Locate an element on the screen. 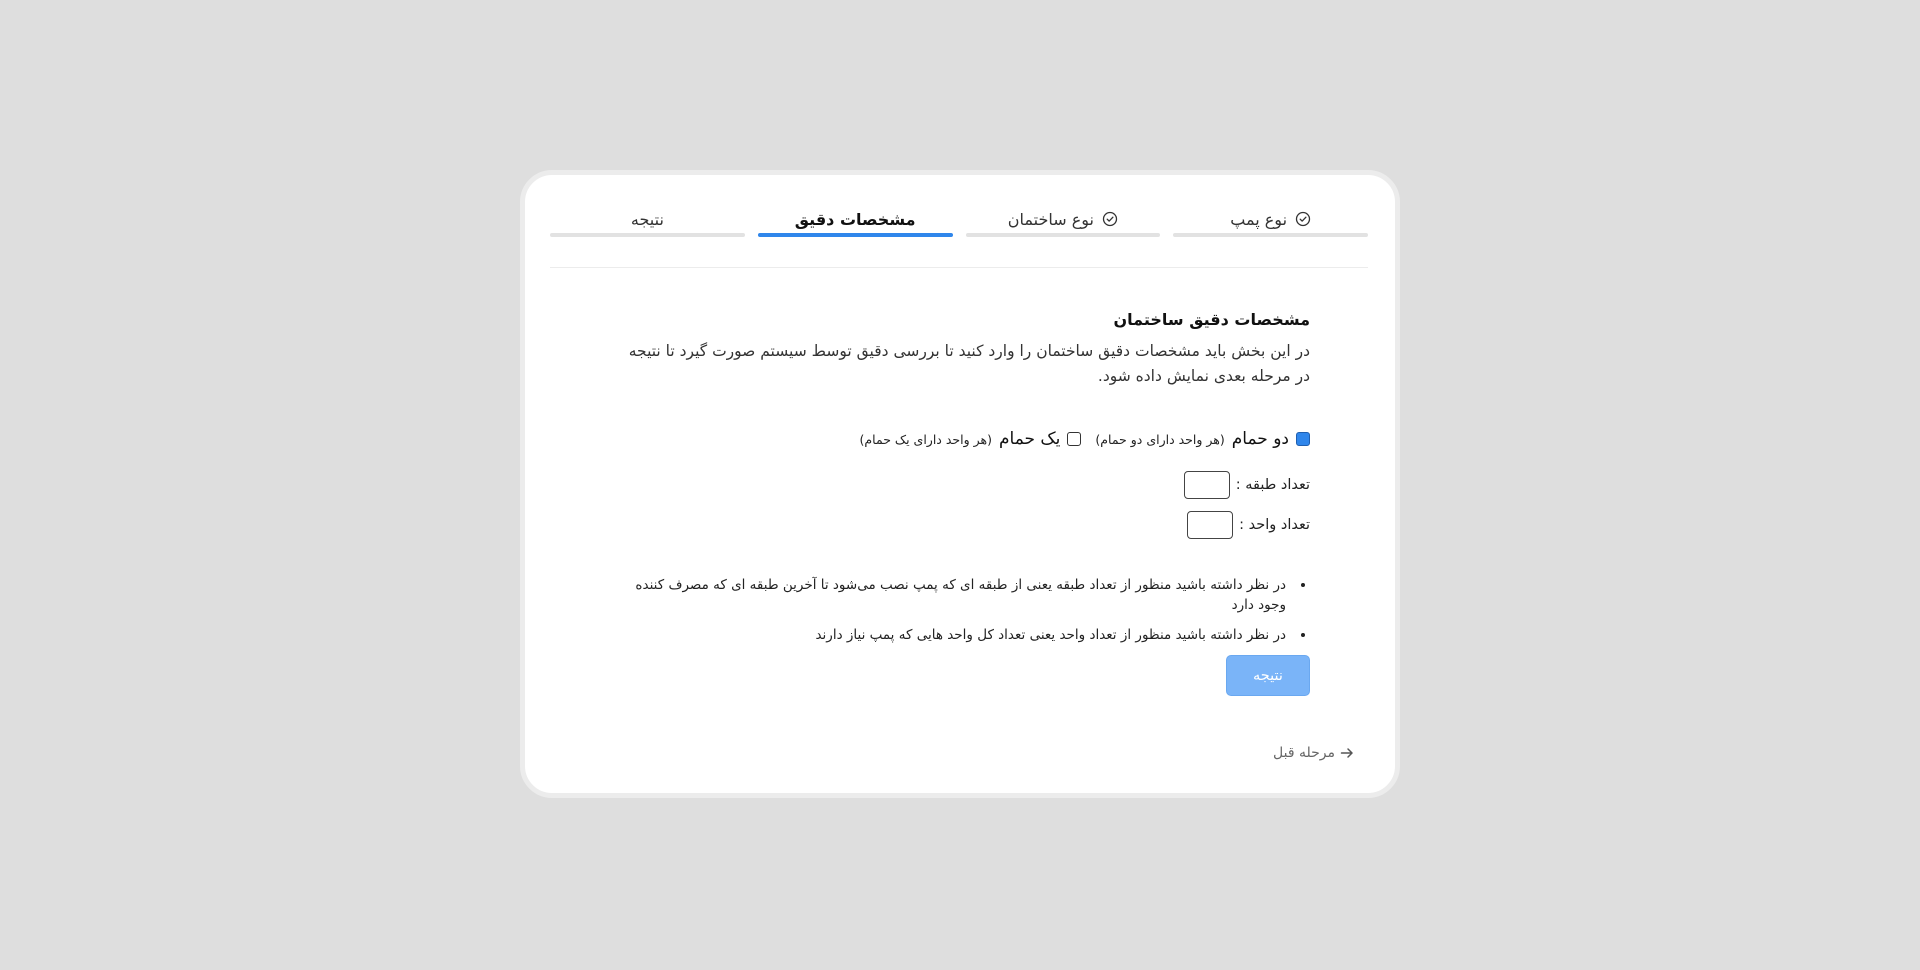 The width and height of the screenshot is (1920, 970). tab-label: نتیجه is located at coordinates (647, 219).